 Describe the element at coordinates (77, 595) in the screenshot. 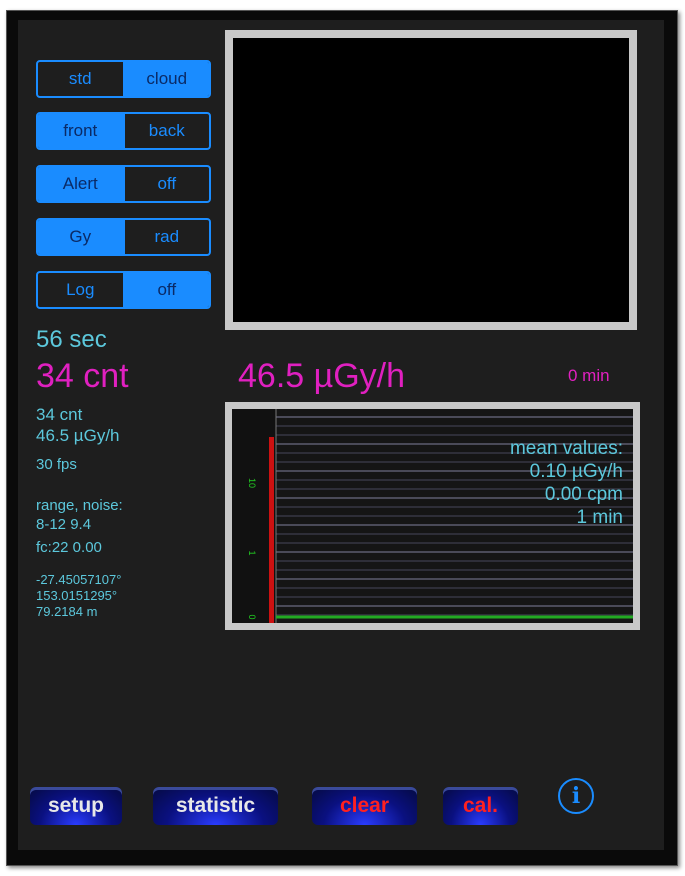

I see `longitude: 153.0151295°` at that location.